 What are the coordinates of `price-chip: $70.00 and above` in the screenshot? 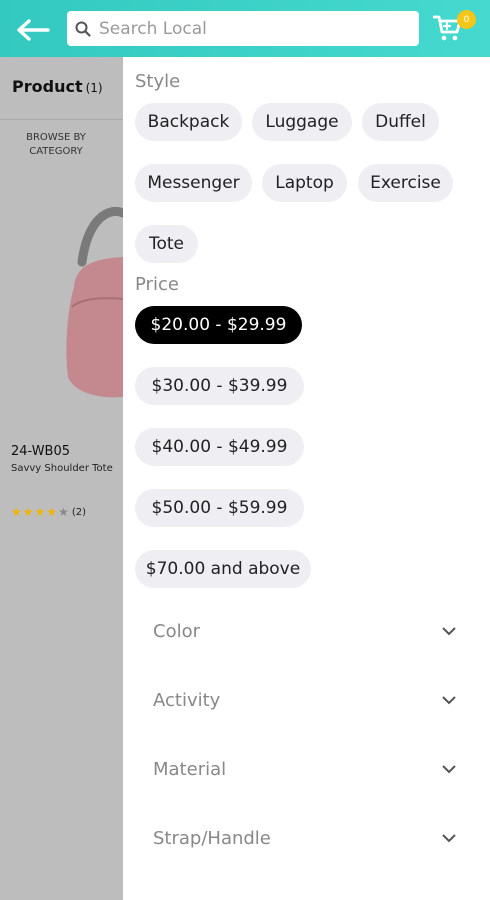 It's located at (223, 569).